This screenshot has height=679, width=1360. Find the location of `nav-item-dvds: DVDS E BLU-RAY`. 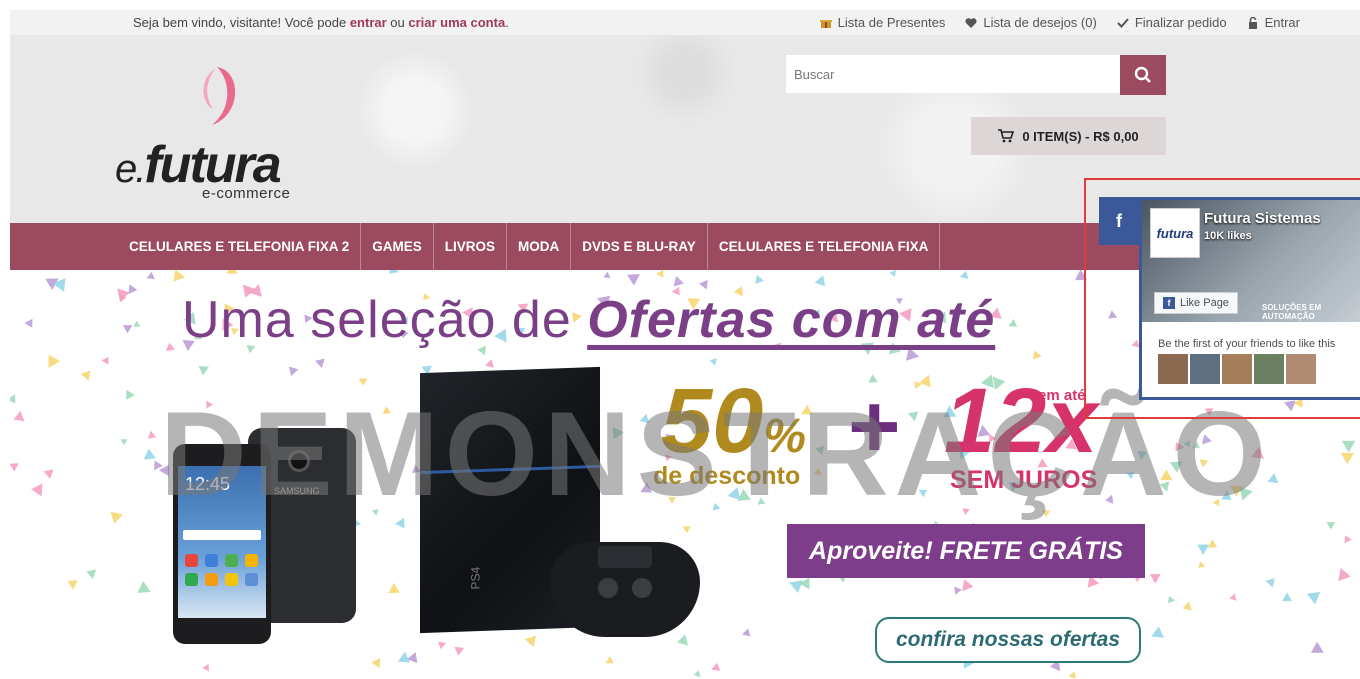

nav-item-dvds: DVDS E BLU-RAY is located at coordinates (639, 246).